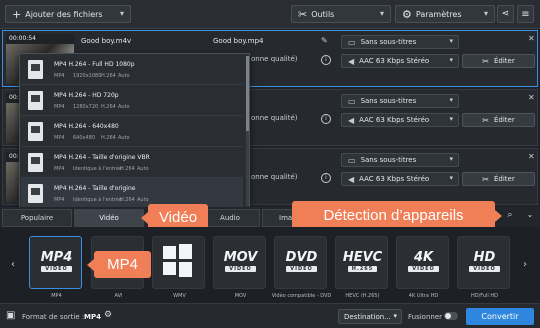 The height and width of the screenshot is (328, 540). I want to click on tools-label: Outils, so click(323, 14).